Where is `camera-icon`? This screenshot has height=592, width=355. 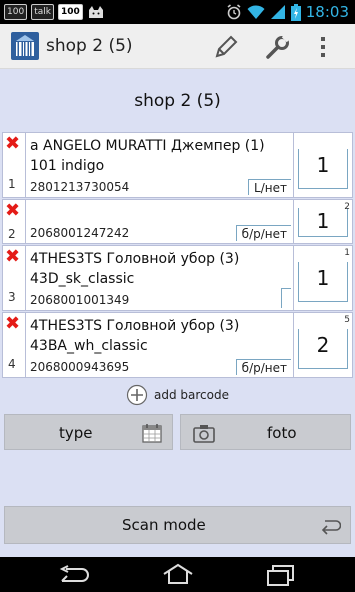 camera-icon is located at coordinates (204, 434).